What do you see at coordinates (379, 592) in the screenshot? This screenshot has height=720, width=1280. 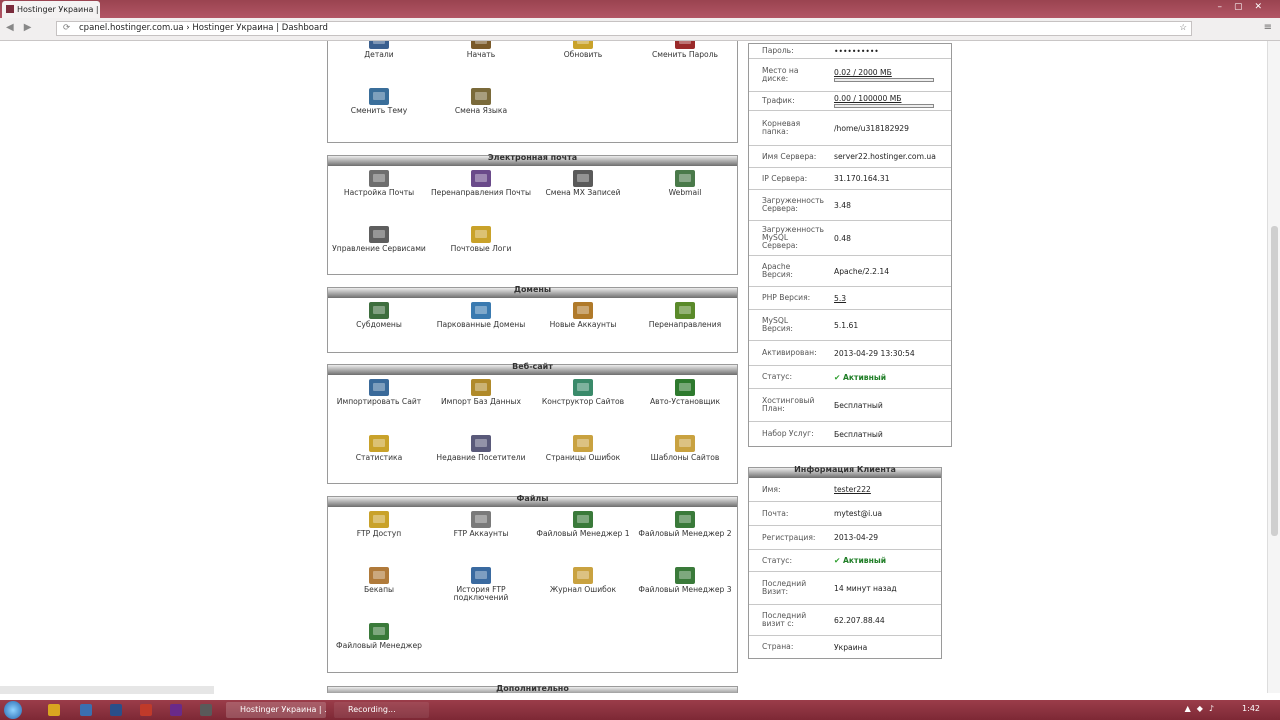 I see `panel-item: Бекапы` at bounding box center [379, 592].